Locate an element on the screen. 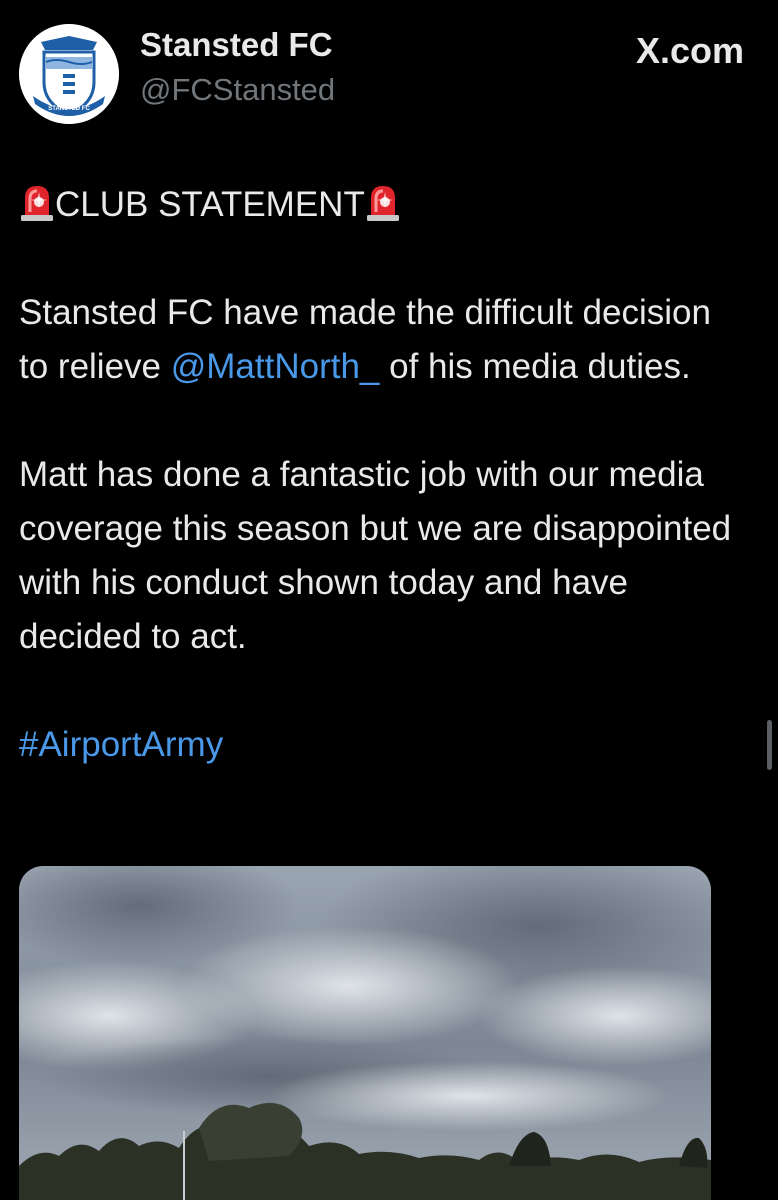 The height and width of the screenshot is (1200, 778). author-display-name: Stansted FC is located at coordinates (236, 45).